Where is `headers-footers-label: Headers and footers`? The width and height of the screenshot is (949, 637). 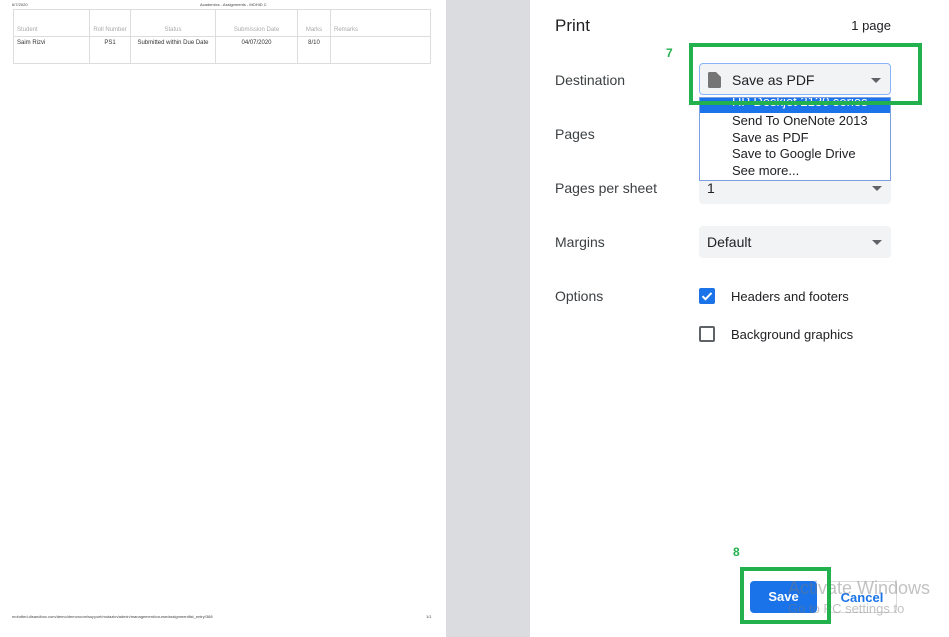 headers-footers-label: Headers and footers is located at coordinates (790, 296).